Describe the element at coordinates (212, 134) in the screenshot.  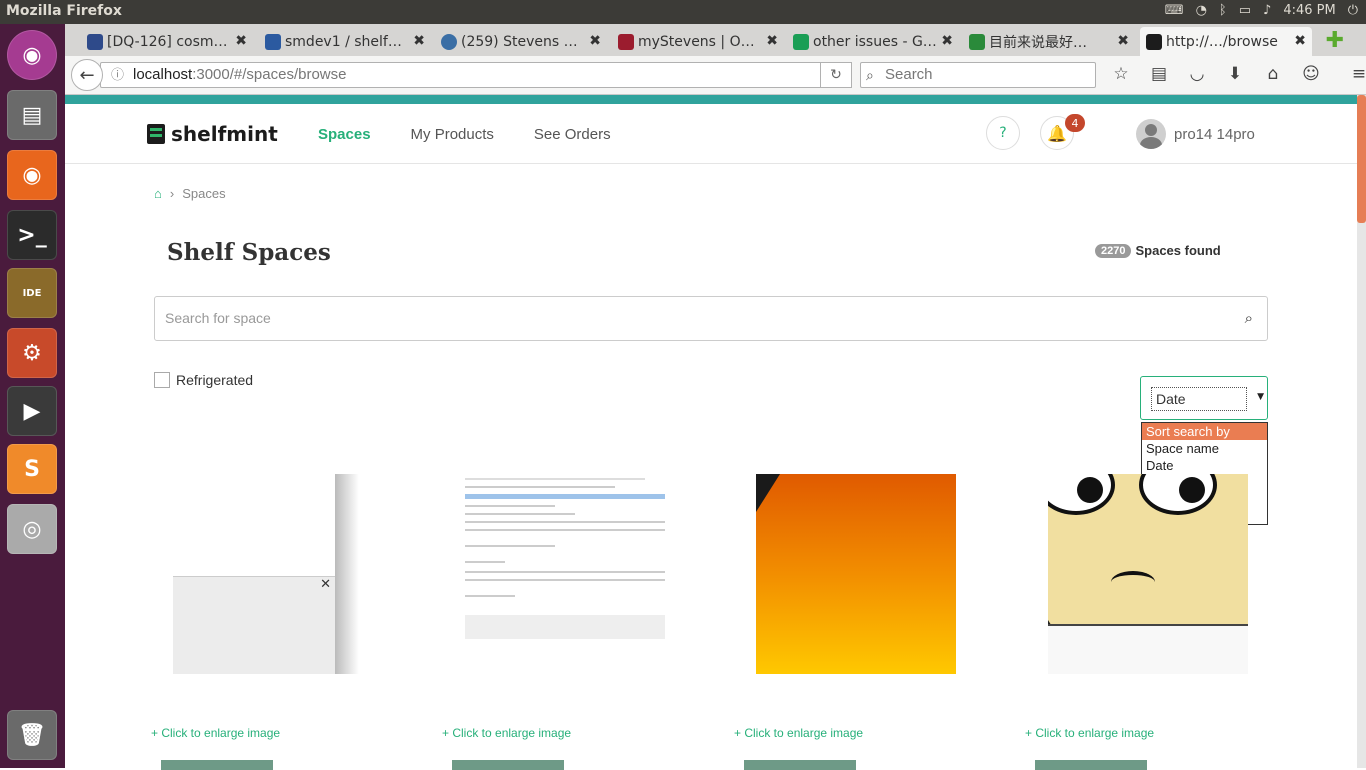
I see `site-logo: shelfmint` at that location.